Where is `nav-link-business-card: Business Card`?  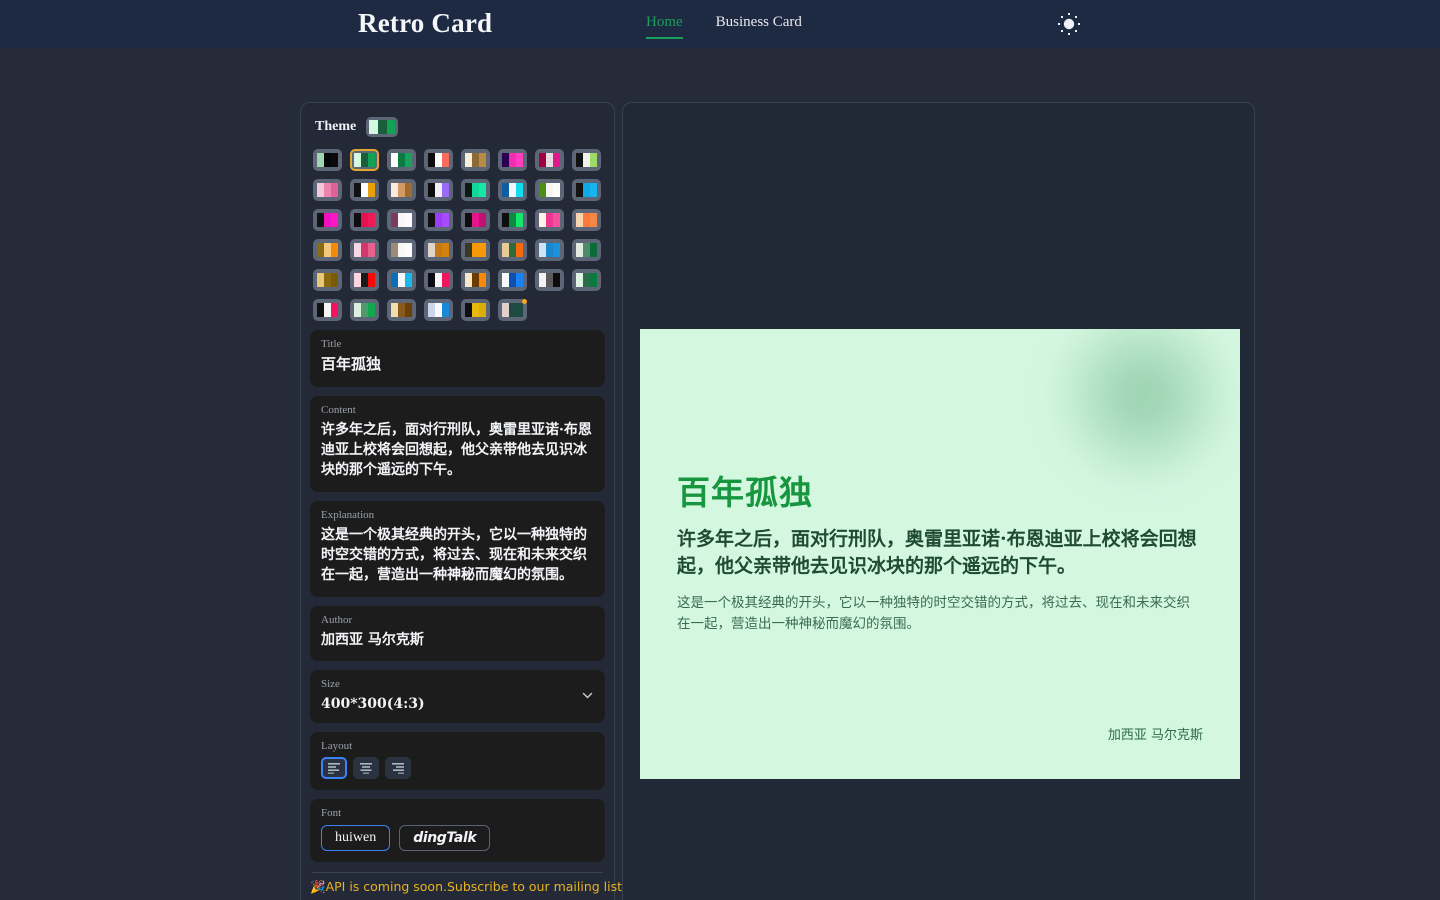 nav-link-business-card: Business Card is located at coordinates (759, 25).